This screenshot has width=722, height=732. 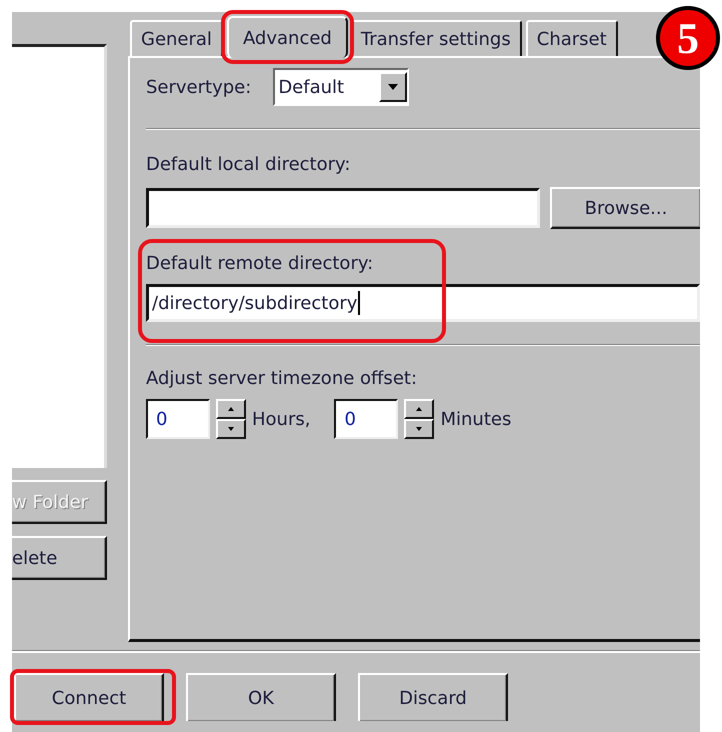 What do you see at coordinates (261, 697) in the screenshot?
I see `dialog-button: OK` at bounding box center [261, 697].